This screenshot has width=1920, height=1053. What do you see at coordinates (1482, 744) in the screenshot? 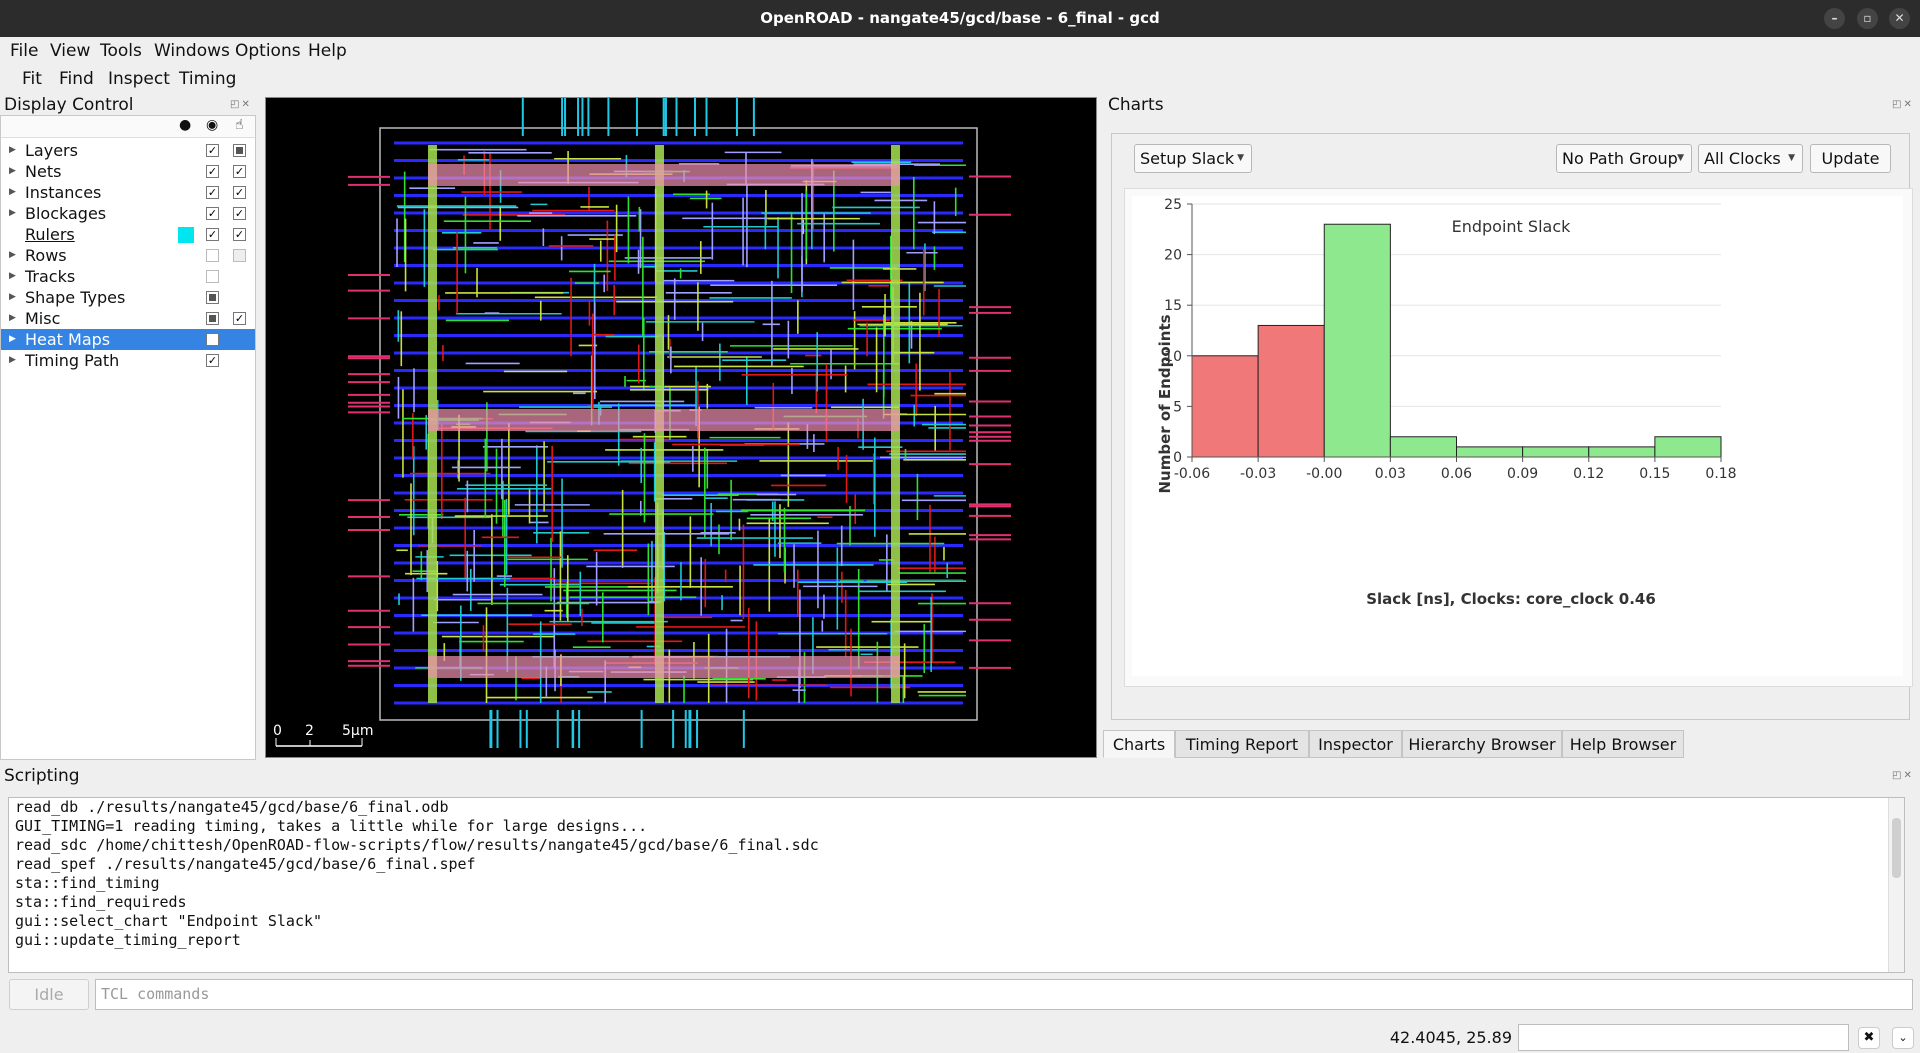
I see `tab-hierarchy-browser: Hierarchy Browser` at bounding box center [1482, 744].